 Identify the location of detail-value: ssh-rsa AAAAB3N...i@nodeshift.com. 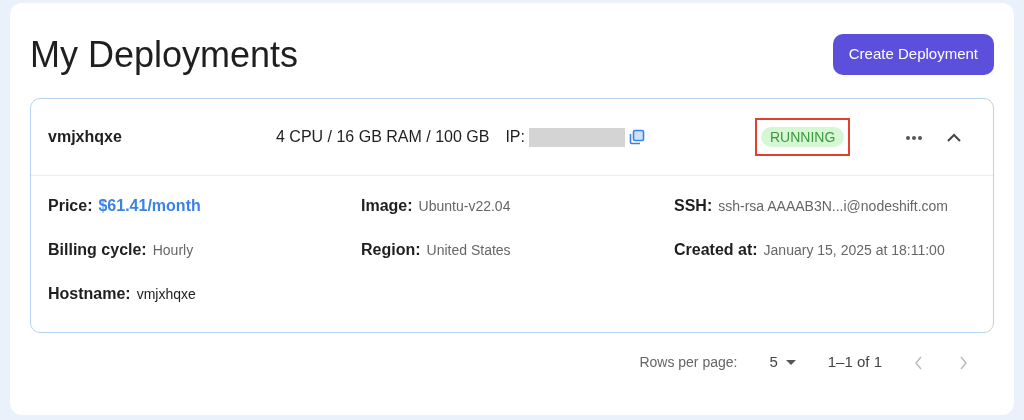
(833, 207).